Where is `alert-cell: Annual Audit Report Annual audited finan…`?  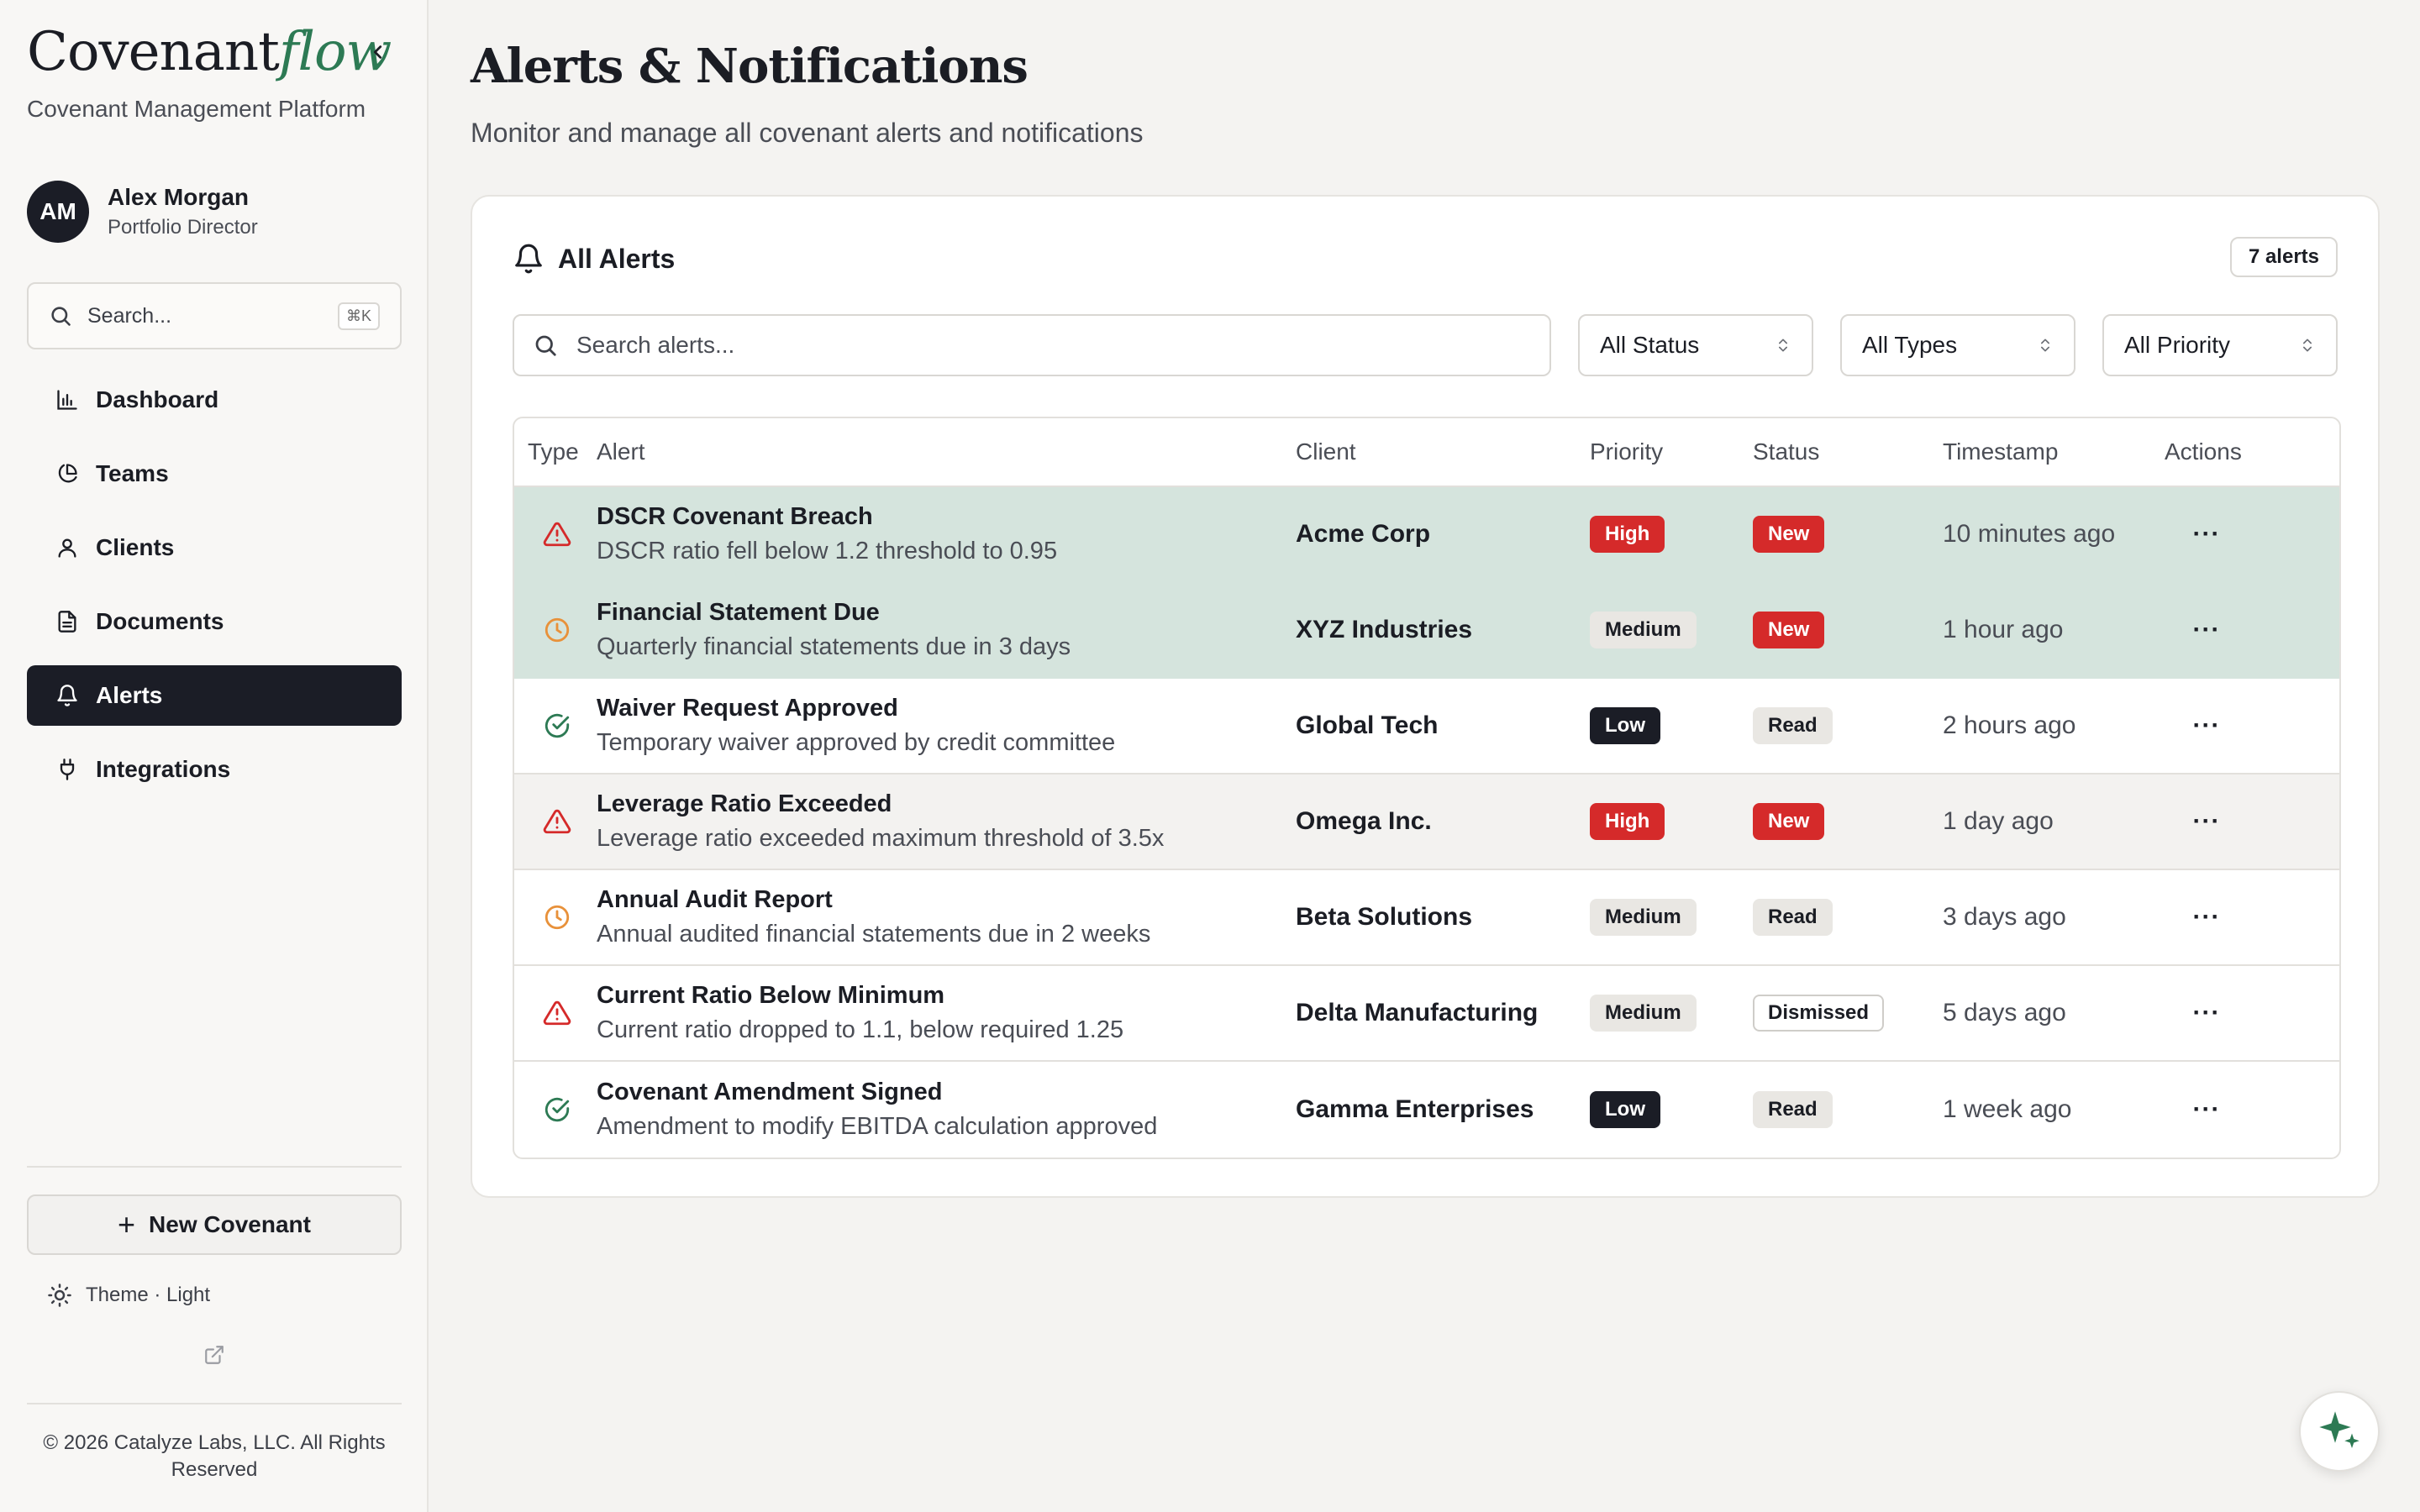 alert-cell: Annual Audit Report Annual audited finan… is located at coordinates (946, 917).